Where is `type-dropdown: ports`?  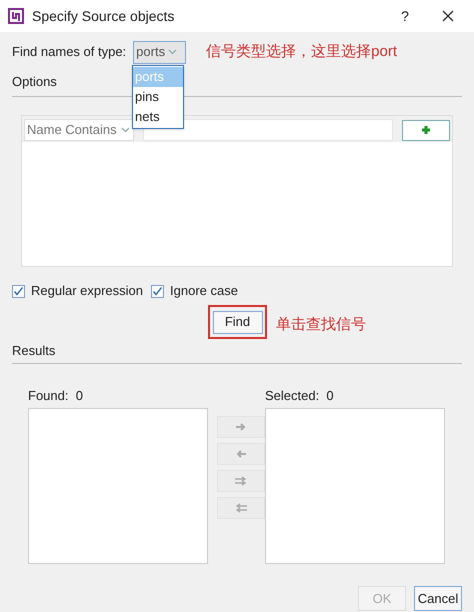 type-dropdown: ports is located at coordinates (159, 52).